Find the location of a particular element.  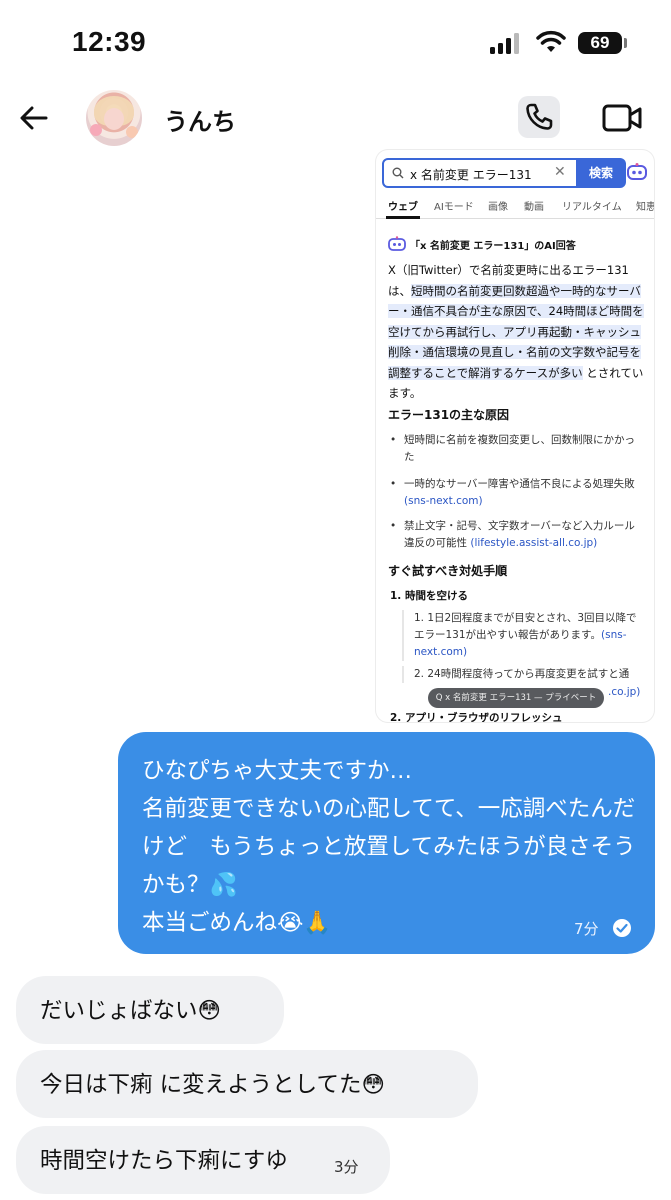

cause-text: 一時的なサーバー障害や通信不良による処理失敗 is located at coordinates (519, 484).